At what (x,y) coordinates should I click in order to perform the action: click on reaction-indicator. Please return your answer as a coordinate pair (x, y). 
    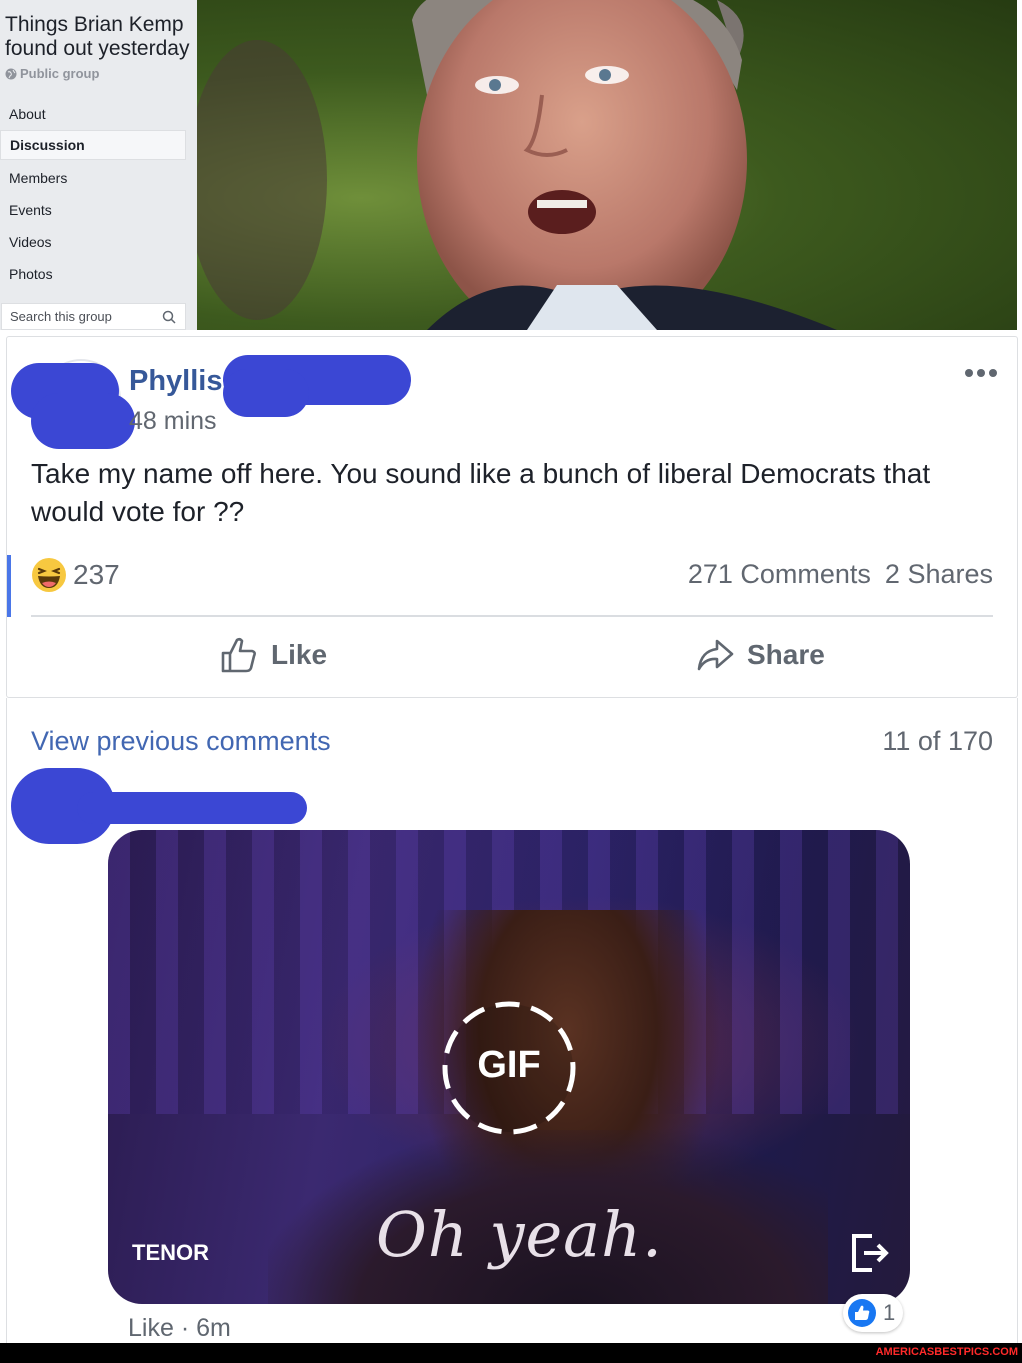
    Looking at the image, I should click on (9, 586).